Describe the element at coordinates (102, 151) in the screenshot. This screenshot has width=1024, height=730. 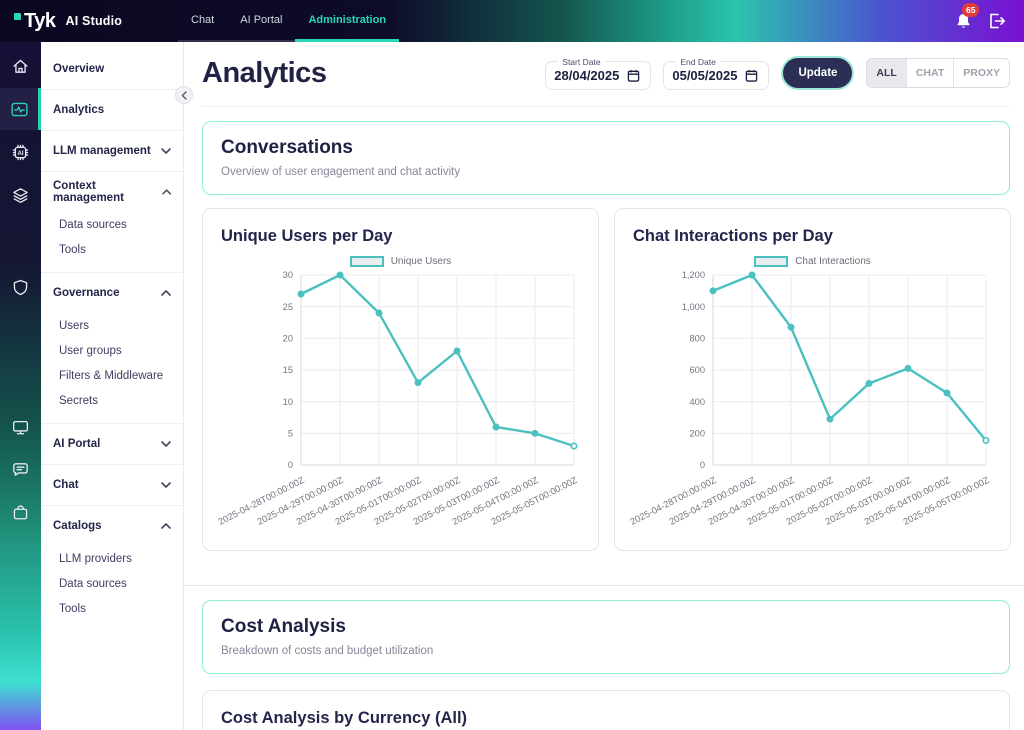
I see `sidebar-item-label: LLM management` at that location.